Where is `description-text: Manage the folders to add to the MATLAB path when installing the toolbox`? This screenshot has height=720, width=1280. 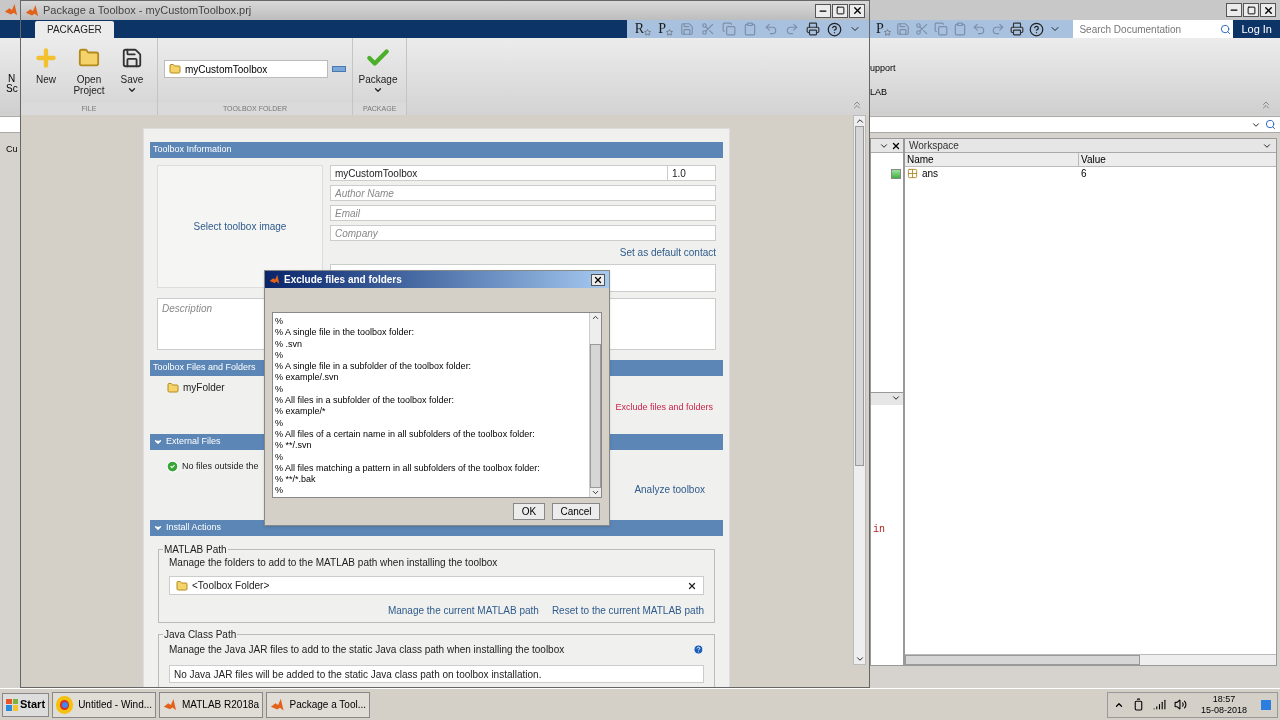 description-text: Manage the folders to add to the MATLAB path when installing the toolbox is located at coordinates (334, 563).